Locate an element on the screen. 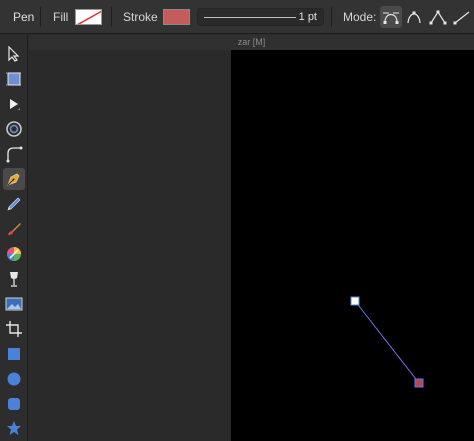 This screenshot has height=441, width=474. rectangle-tool-icon is located at coordinates (14, 354).